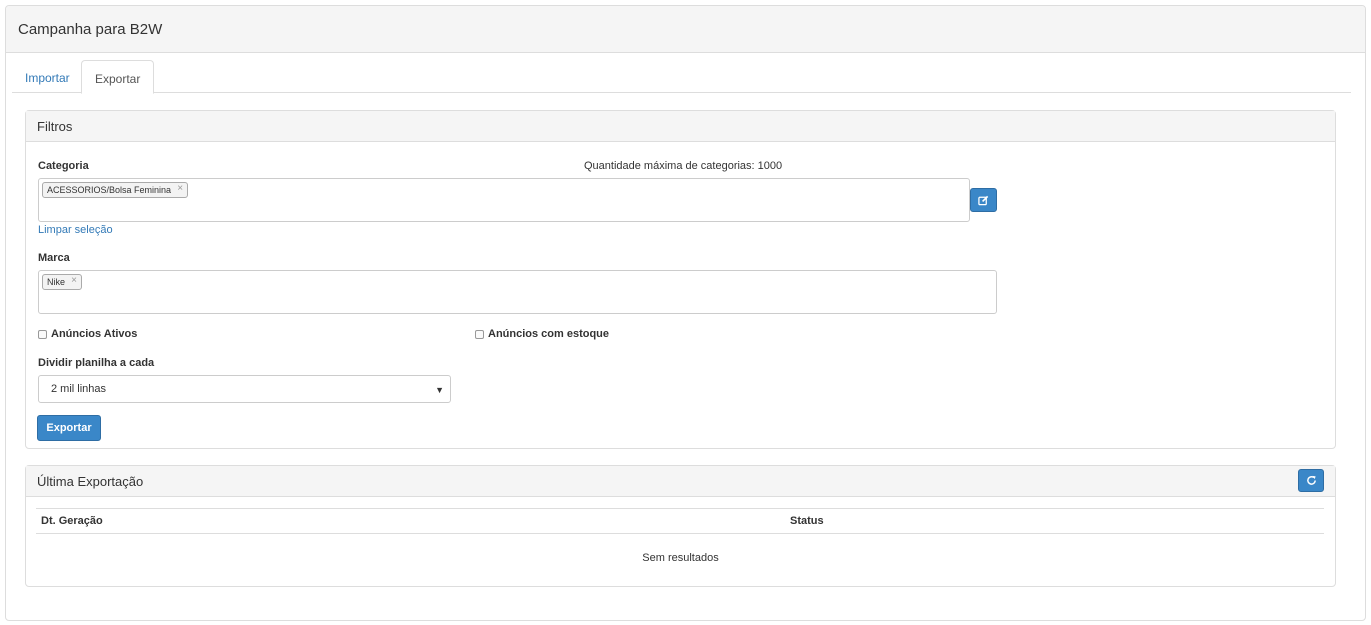 This screenshot has height=625, width=1371. I want to click on column-dt-geracao: Dt. Geração, so click(72, 521).